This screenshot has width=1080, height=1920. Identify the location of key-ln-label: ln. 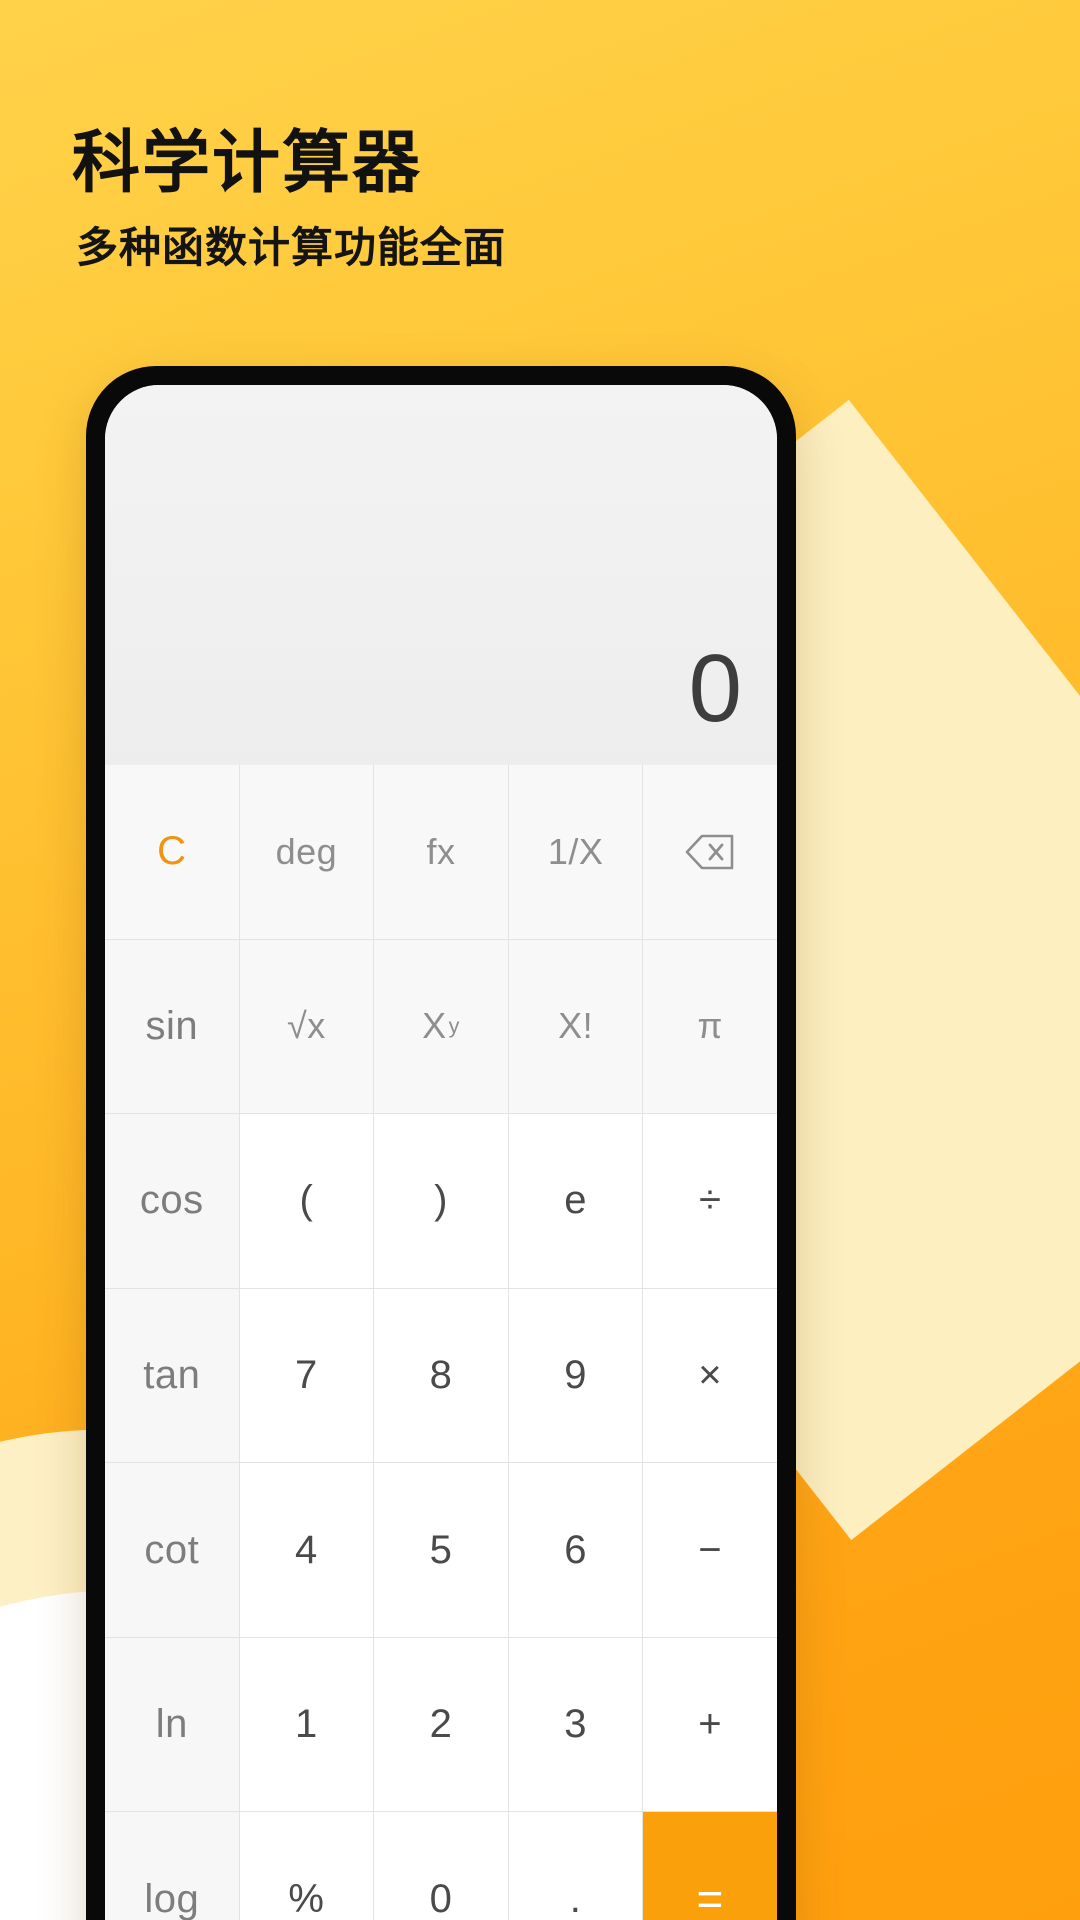
(171, 1724).